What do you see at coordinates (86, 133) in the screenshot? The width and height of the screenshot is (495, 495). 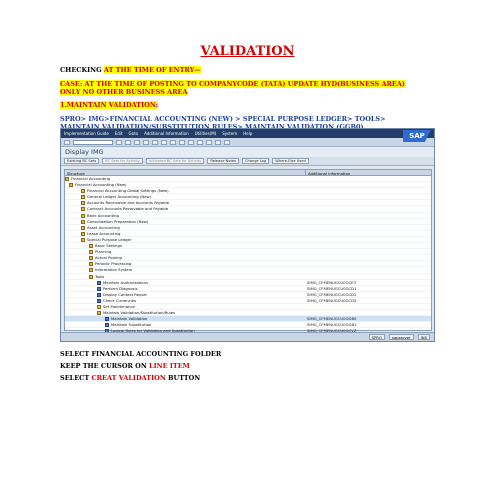 I see `menu-item: Implementation Guide` at bounding box center [86, 133].